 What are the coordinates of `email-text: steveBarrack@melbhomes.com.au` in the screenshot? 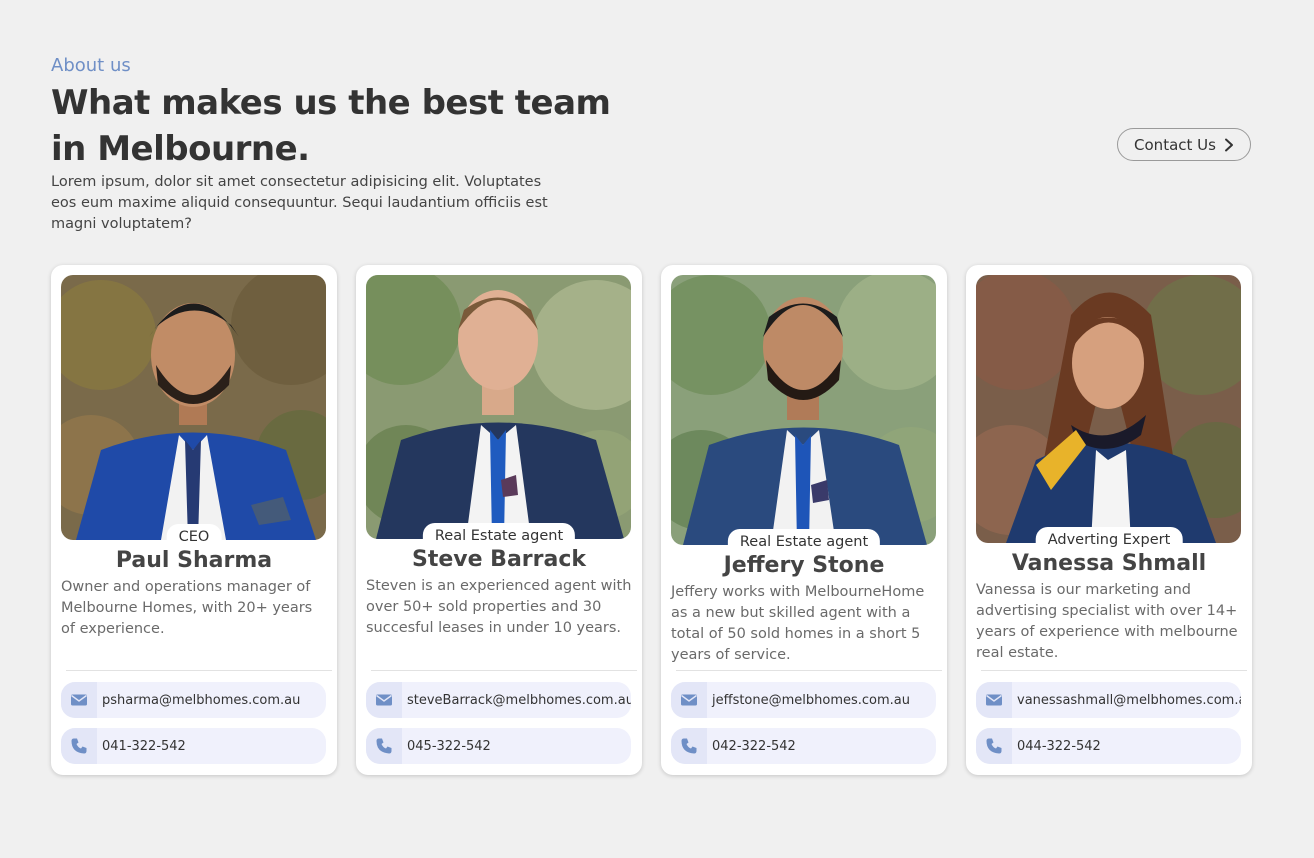 It's located at (519, 700).